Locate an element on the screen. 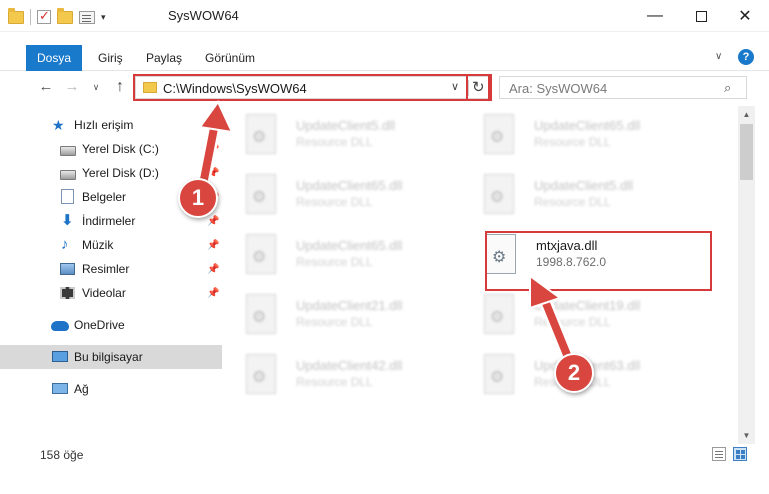 The image size is (769, 494). file-name: UpdateClient21.dll is located at coordinates (349, 305).